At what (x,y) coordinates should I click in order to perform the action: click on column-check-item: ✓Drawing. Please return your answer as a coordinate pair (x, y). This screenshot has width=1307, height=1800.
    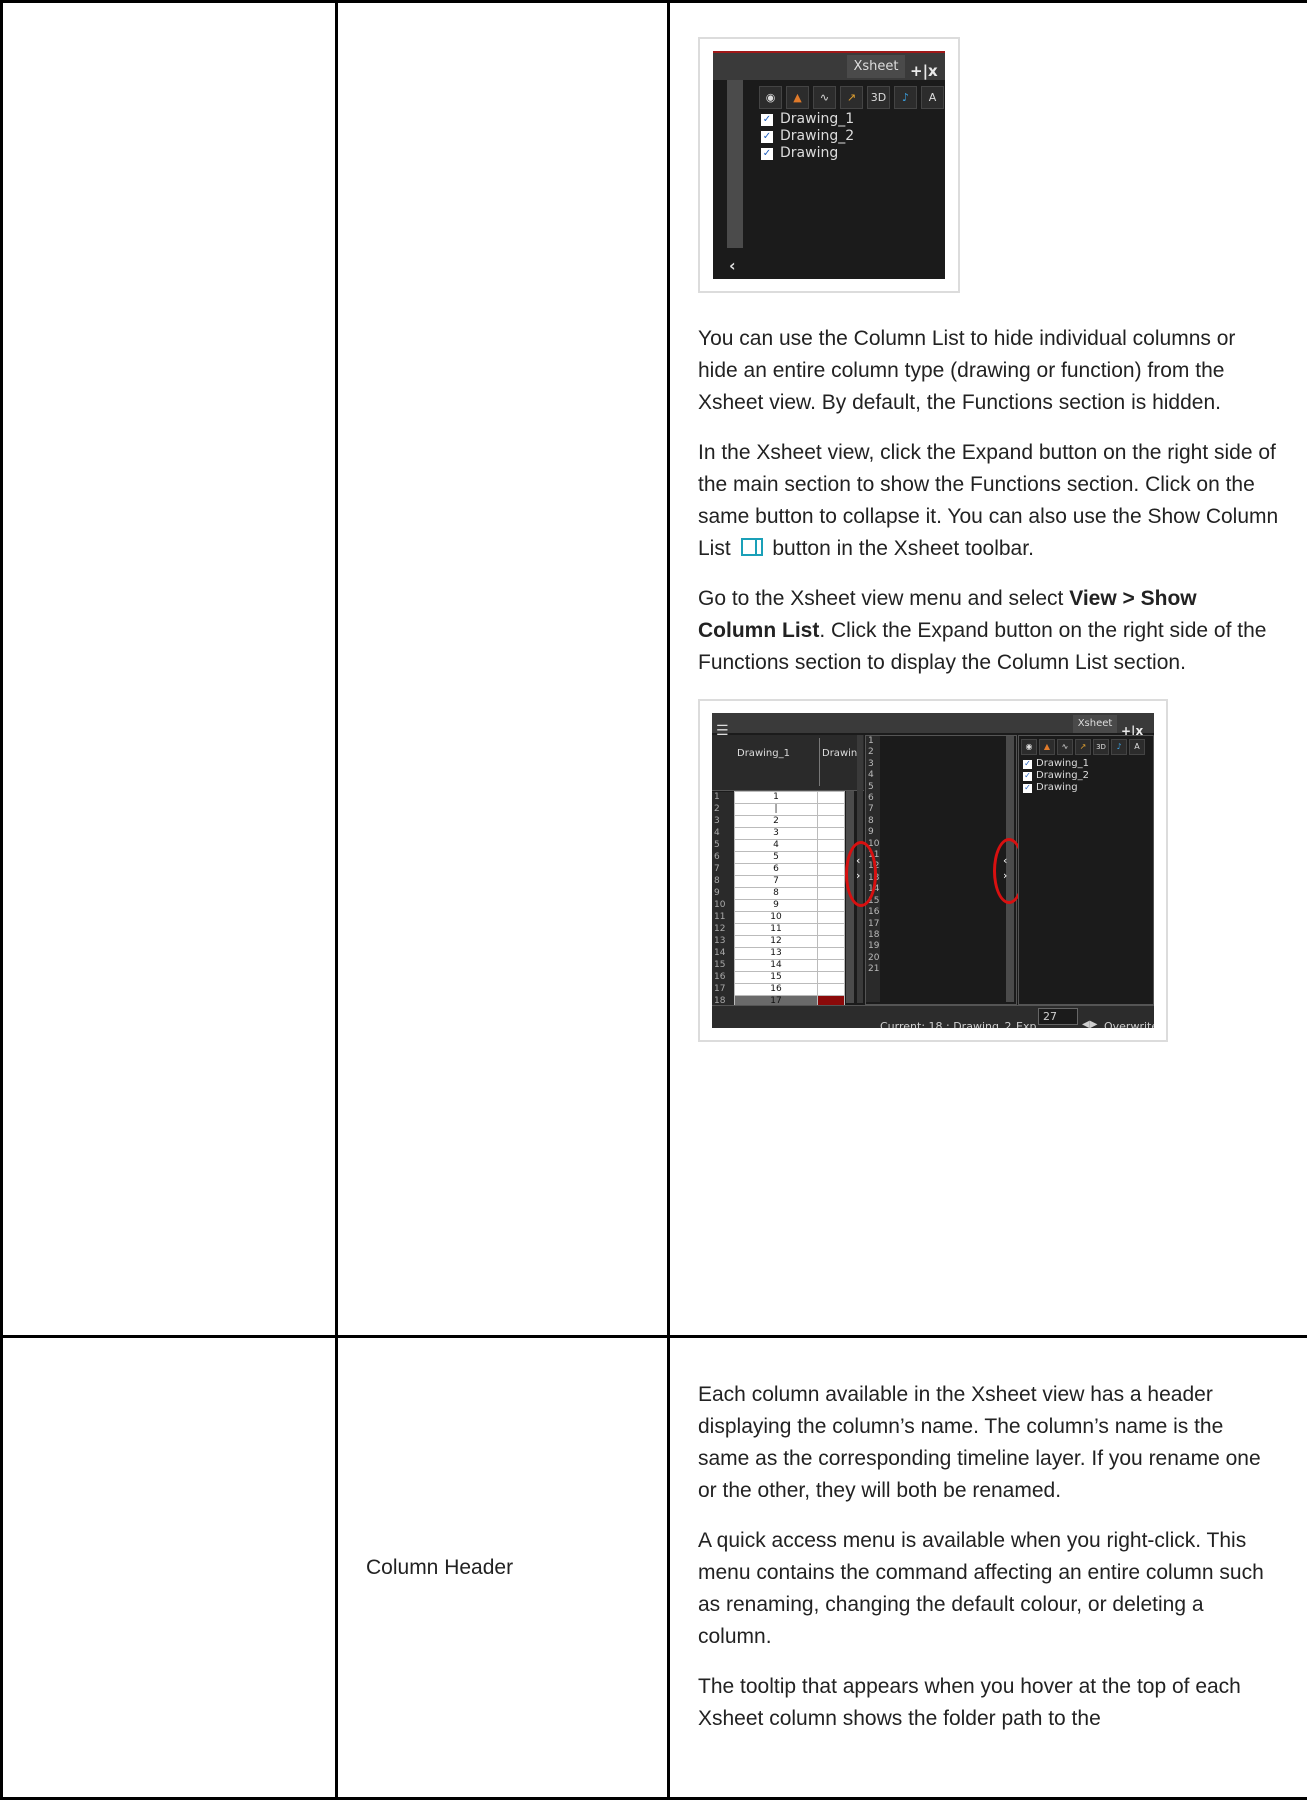
    Looking at the image, I should click on (807, 153).